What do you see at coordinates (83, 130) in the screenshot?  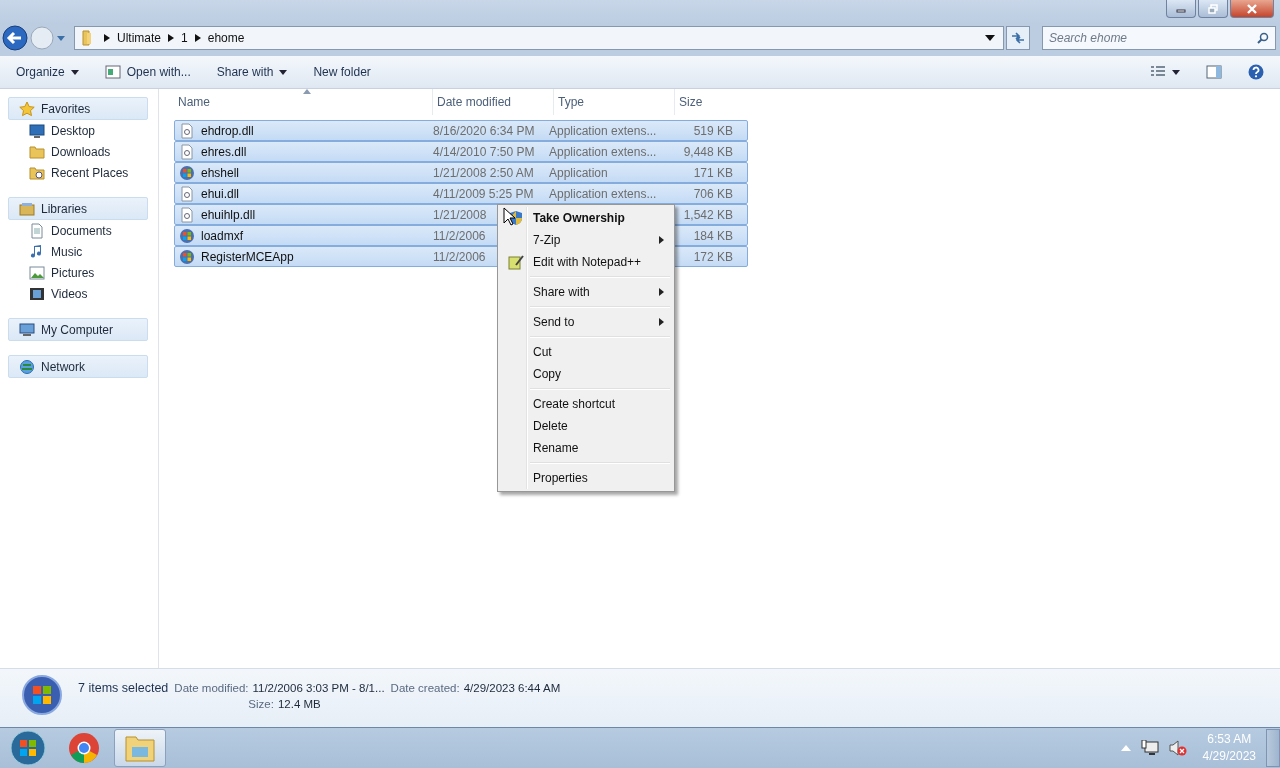 I see `sidebar-item: Desktop` at bounding box center [83, 130].